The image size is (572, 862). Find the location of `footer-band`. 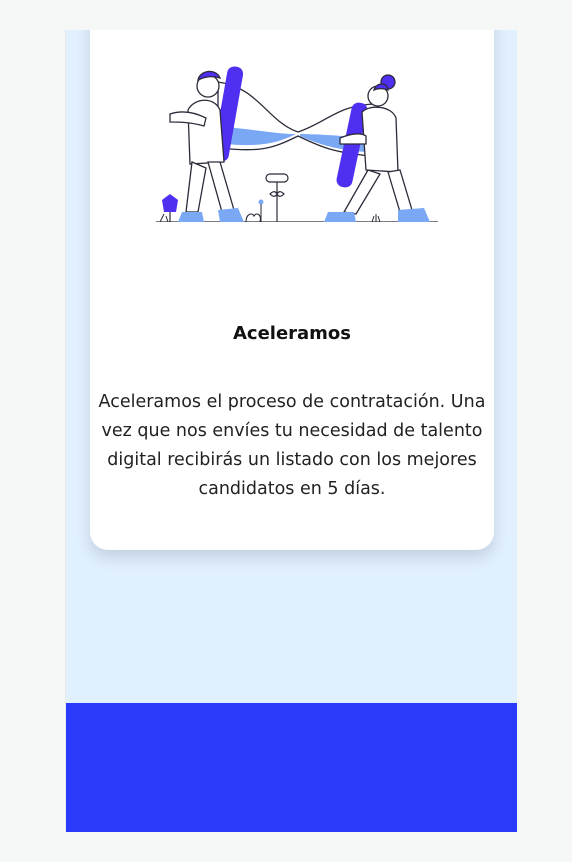

footer-band is located at coordinates (291, 767).